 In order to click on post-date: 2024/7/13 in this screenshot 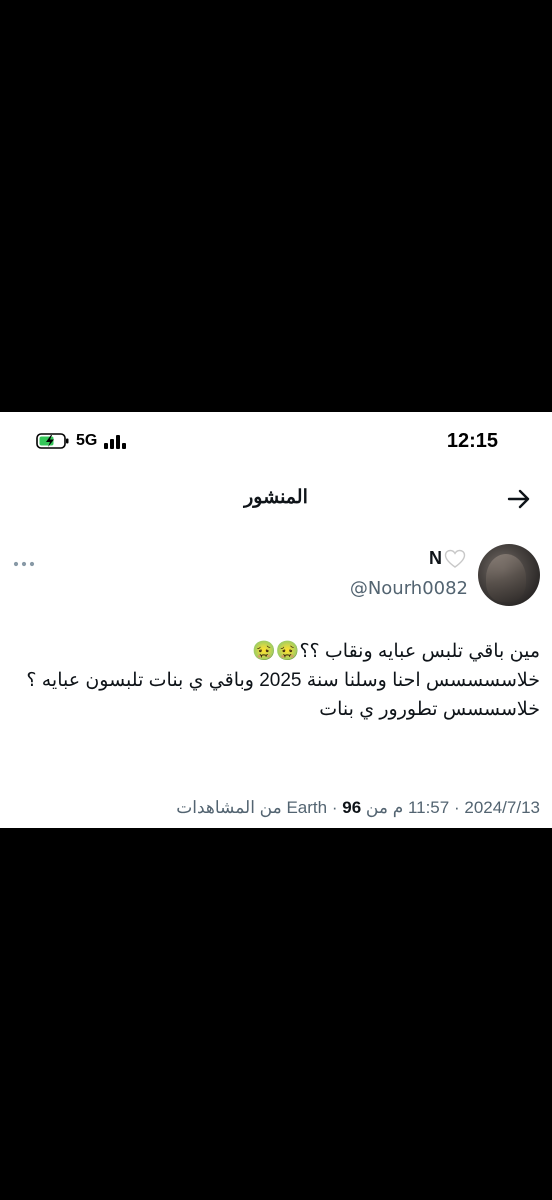, I will do `click(502, 807)`.